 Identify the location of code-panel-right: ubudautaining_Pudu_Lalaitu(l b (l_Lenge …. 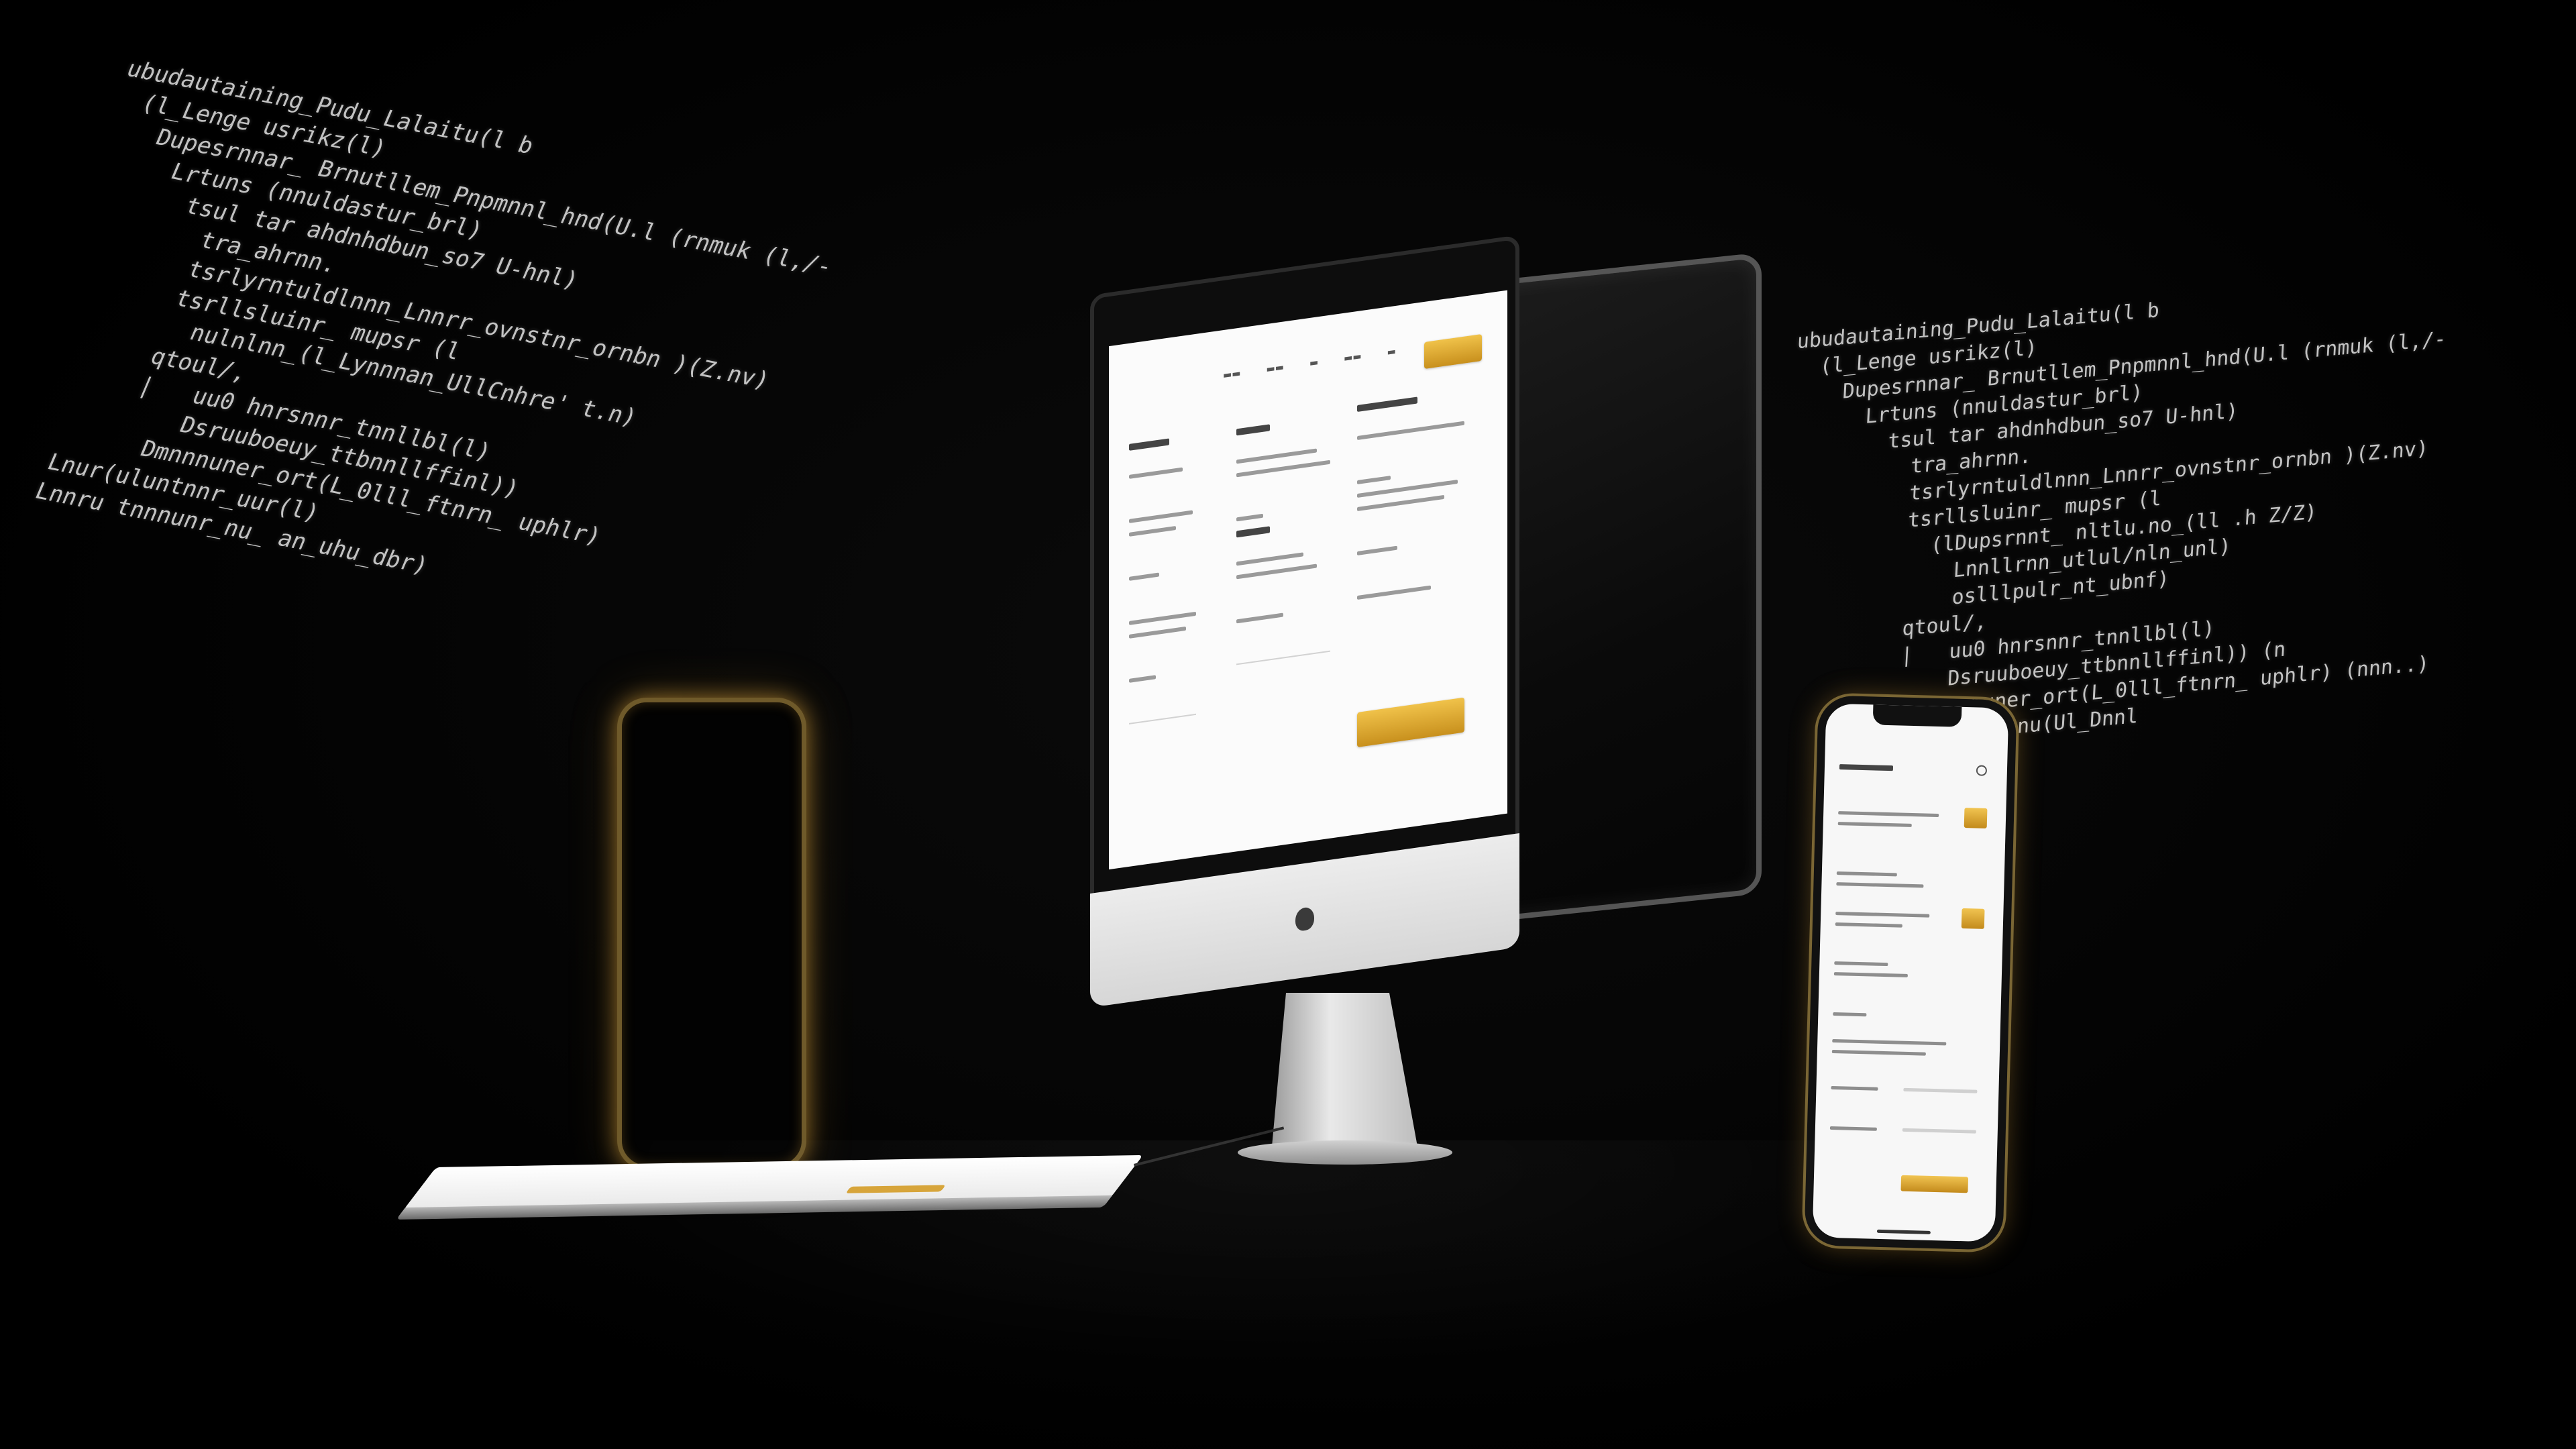
(2112, 516).